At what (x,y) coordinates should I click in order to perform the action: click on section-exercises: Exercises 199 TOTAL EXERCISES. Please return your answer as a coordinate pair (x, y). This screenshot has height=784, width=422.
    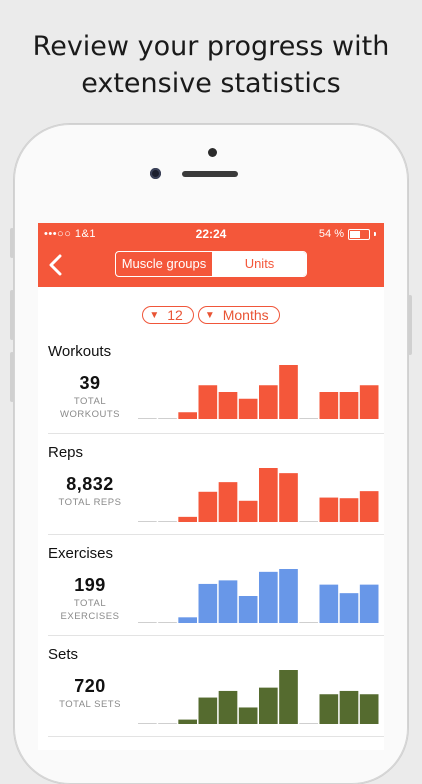
    Looking at the image, I should click on (211, 595).